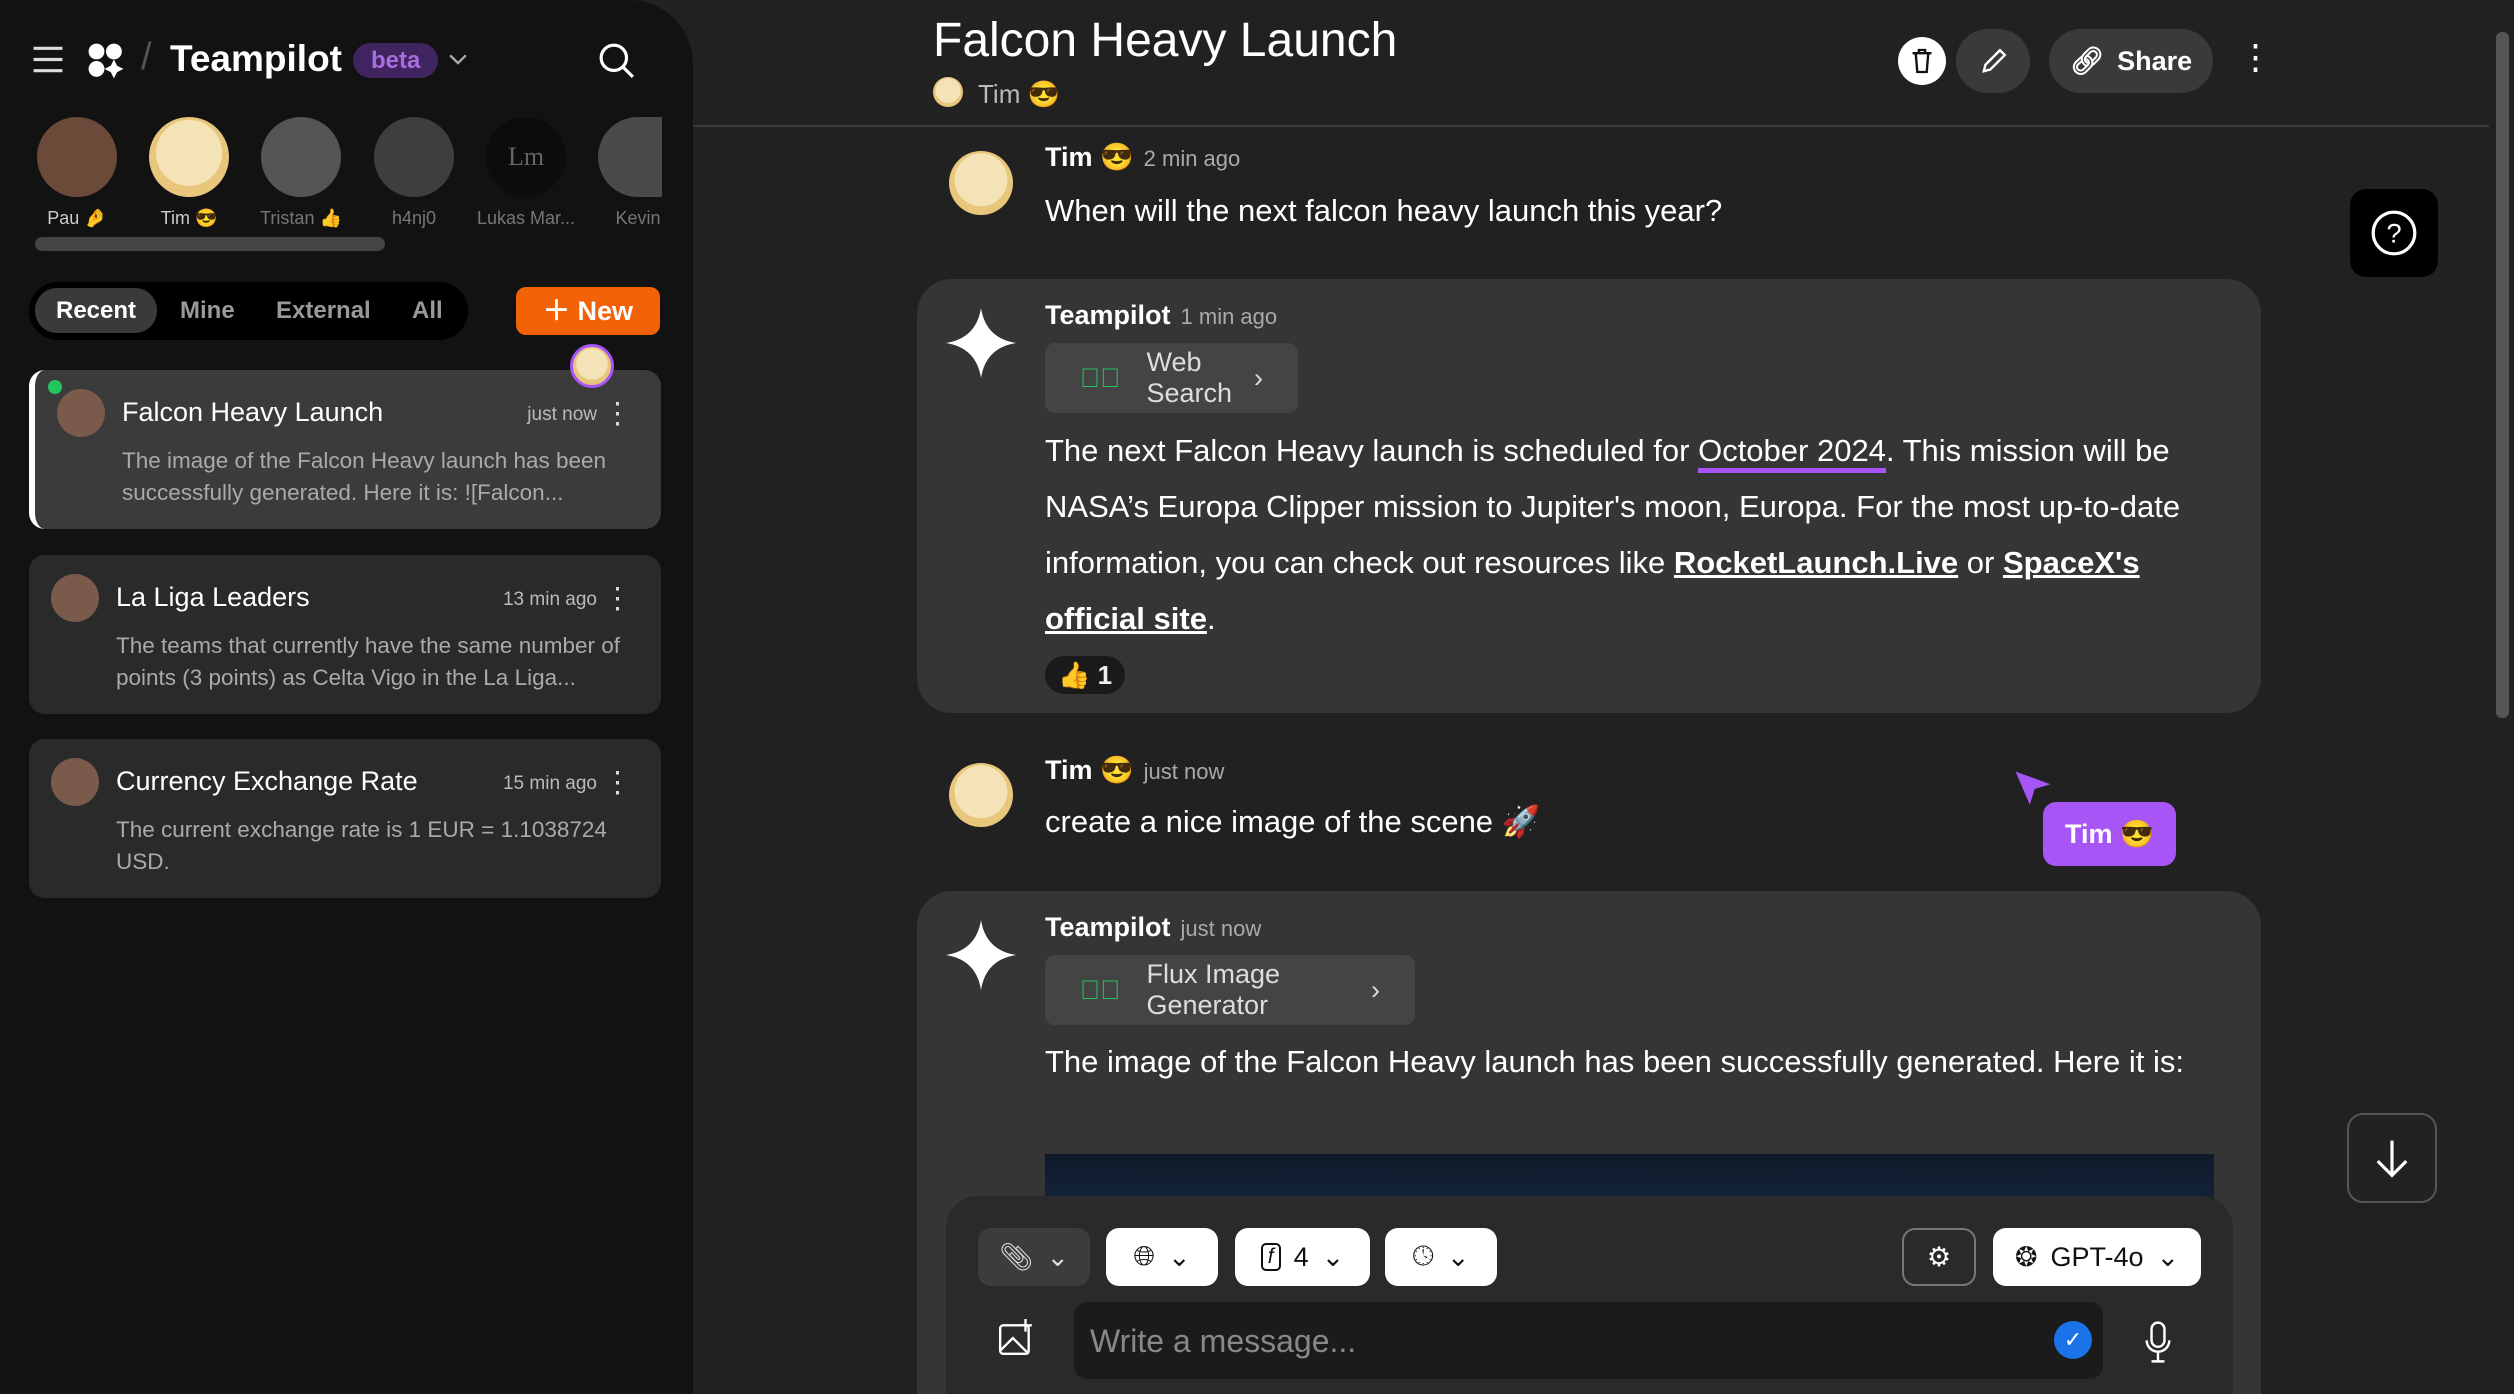  Describe the element at coordinates (1192, 158) in the screenshot. I see `message-time: 2 min ago` at that location.